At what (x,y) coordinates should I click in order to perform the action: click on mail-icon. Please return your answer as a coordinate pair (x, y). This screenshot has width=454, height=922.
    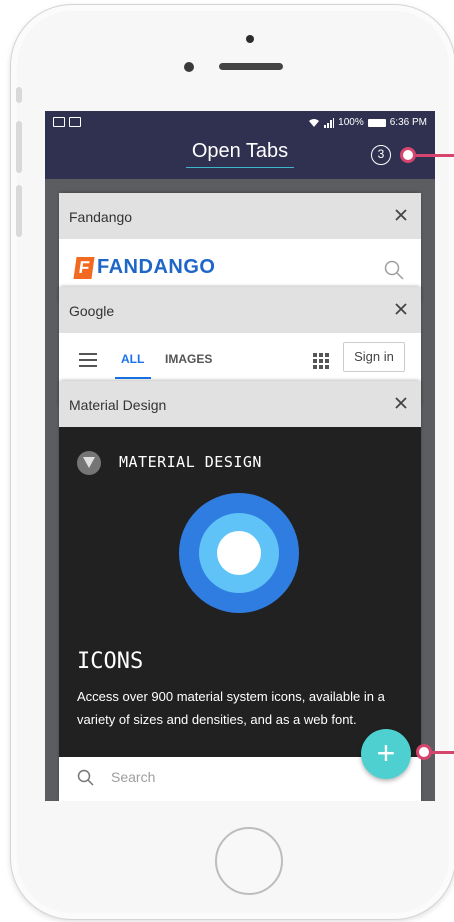
    Looking at the image, I should click on (75, 122).